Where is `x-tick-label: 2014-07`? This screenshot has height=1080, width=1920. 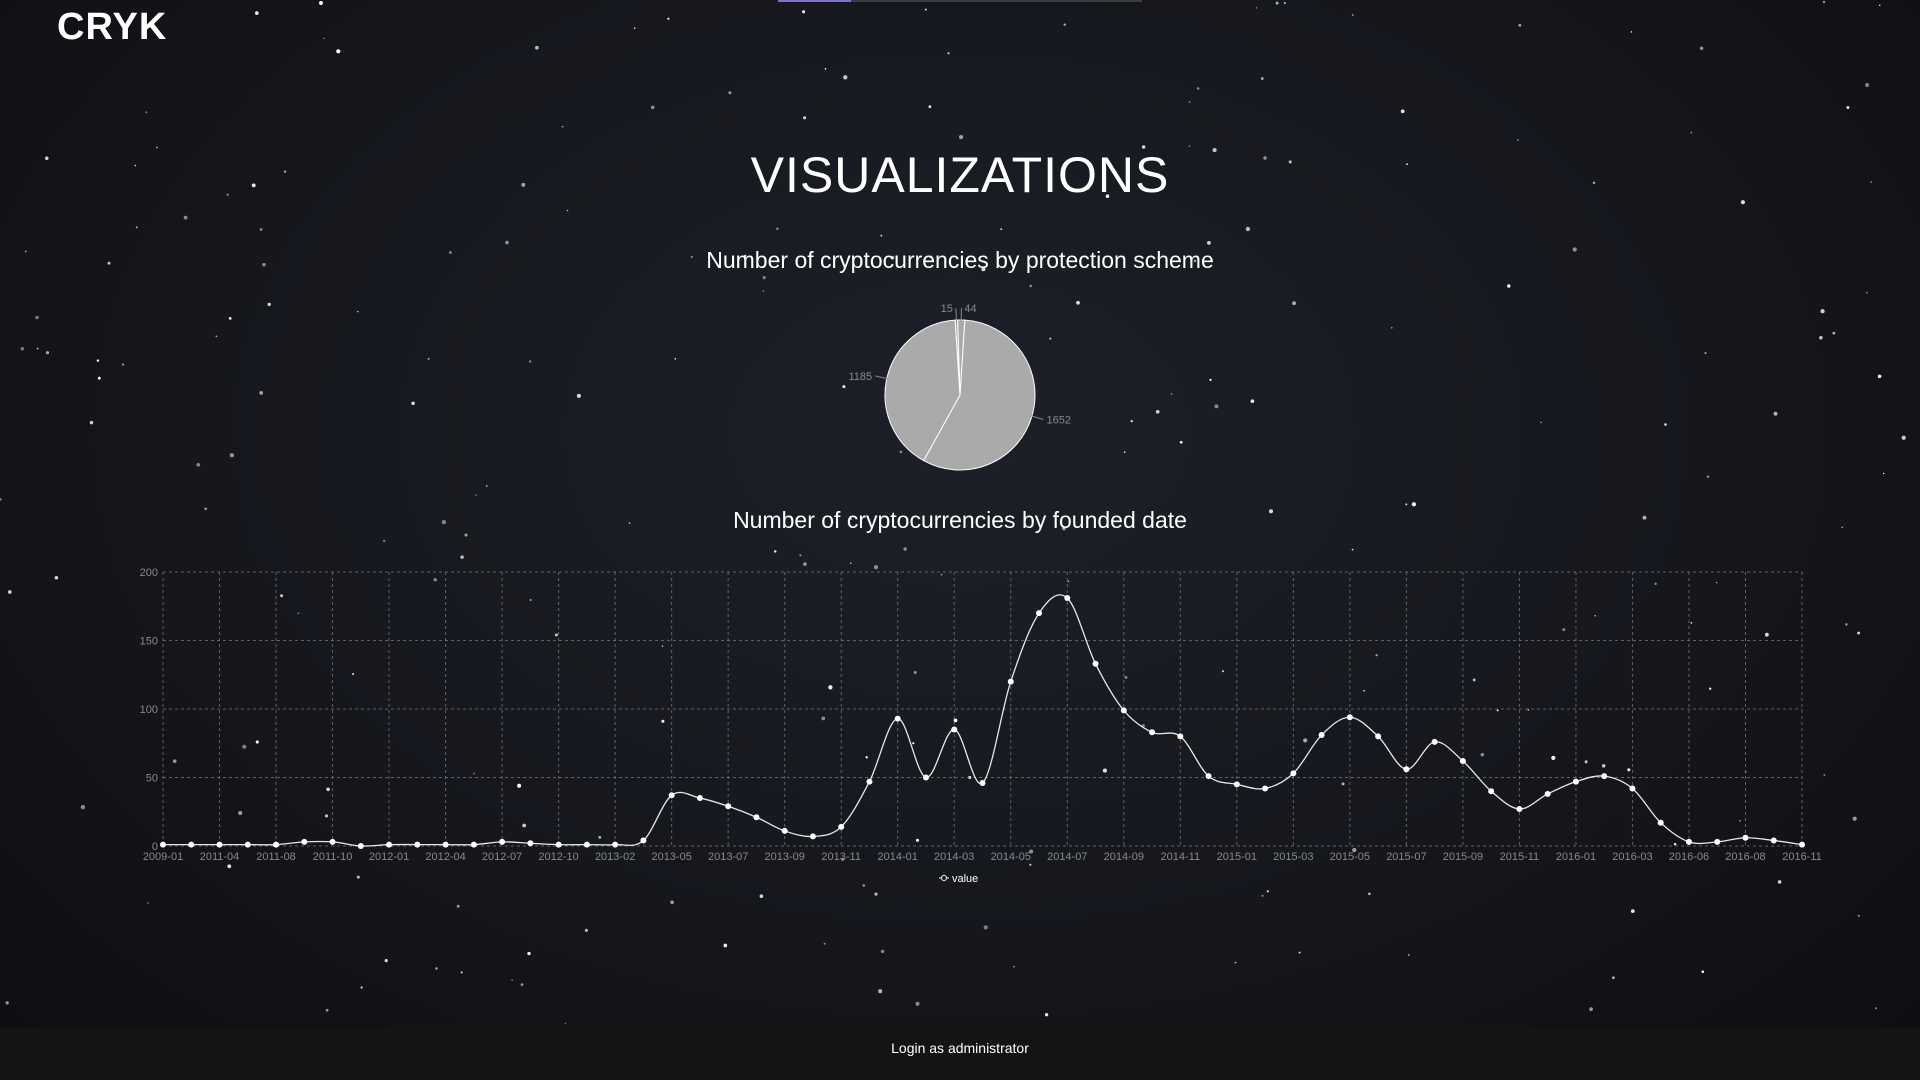 x-tick-label: 2014-07 is located at coordinates (1067, 857).